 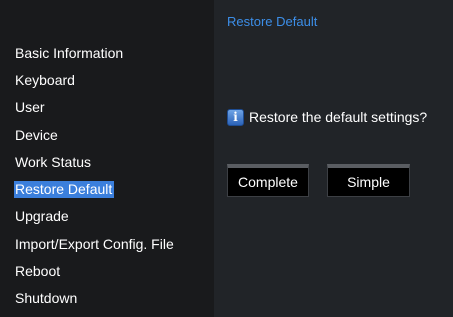 I want to click on sidebar-item-reboot: Reboot, so click(x=38, y=271).